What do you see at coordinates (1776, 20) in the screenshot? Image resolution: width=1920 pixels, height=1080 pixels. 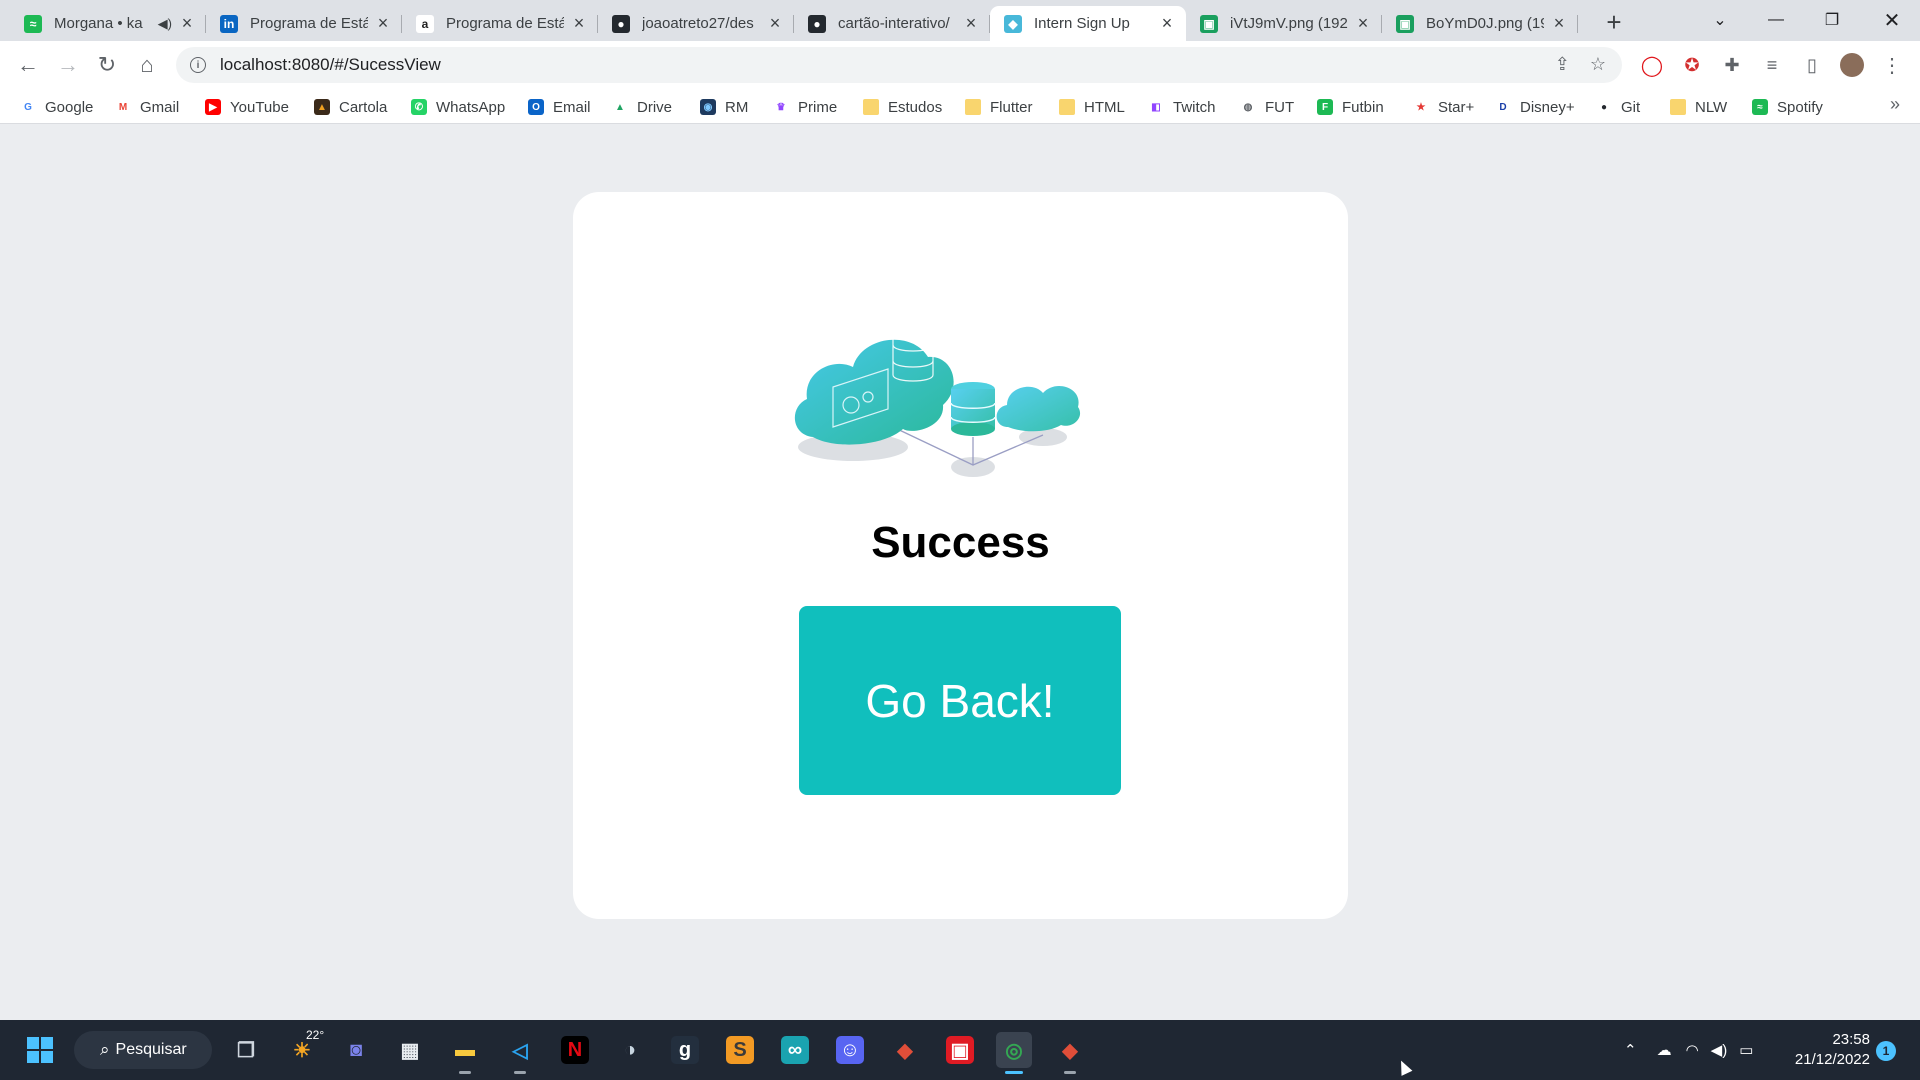 I see `minimize-button: —` at bounding box center [1776, 20].